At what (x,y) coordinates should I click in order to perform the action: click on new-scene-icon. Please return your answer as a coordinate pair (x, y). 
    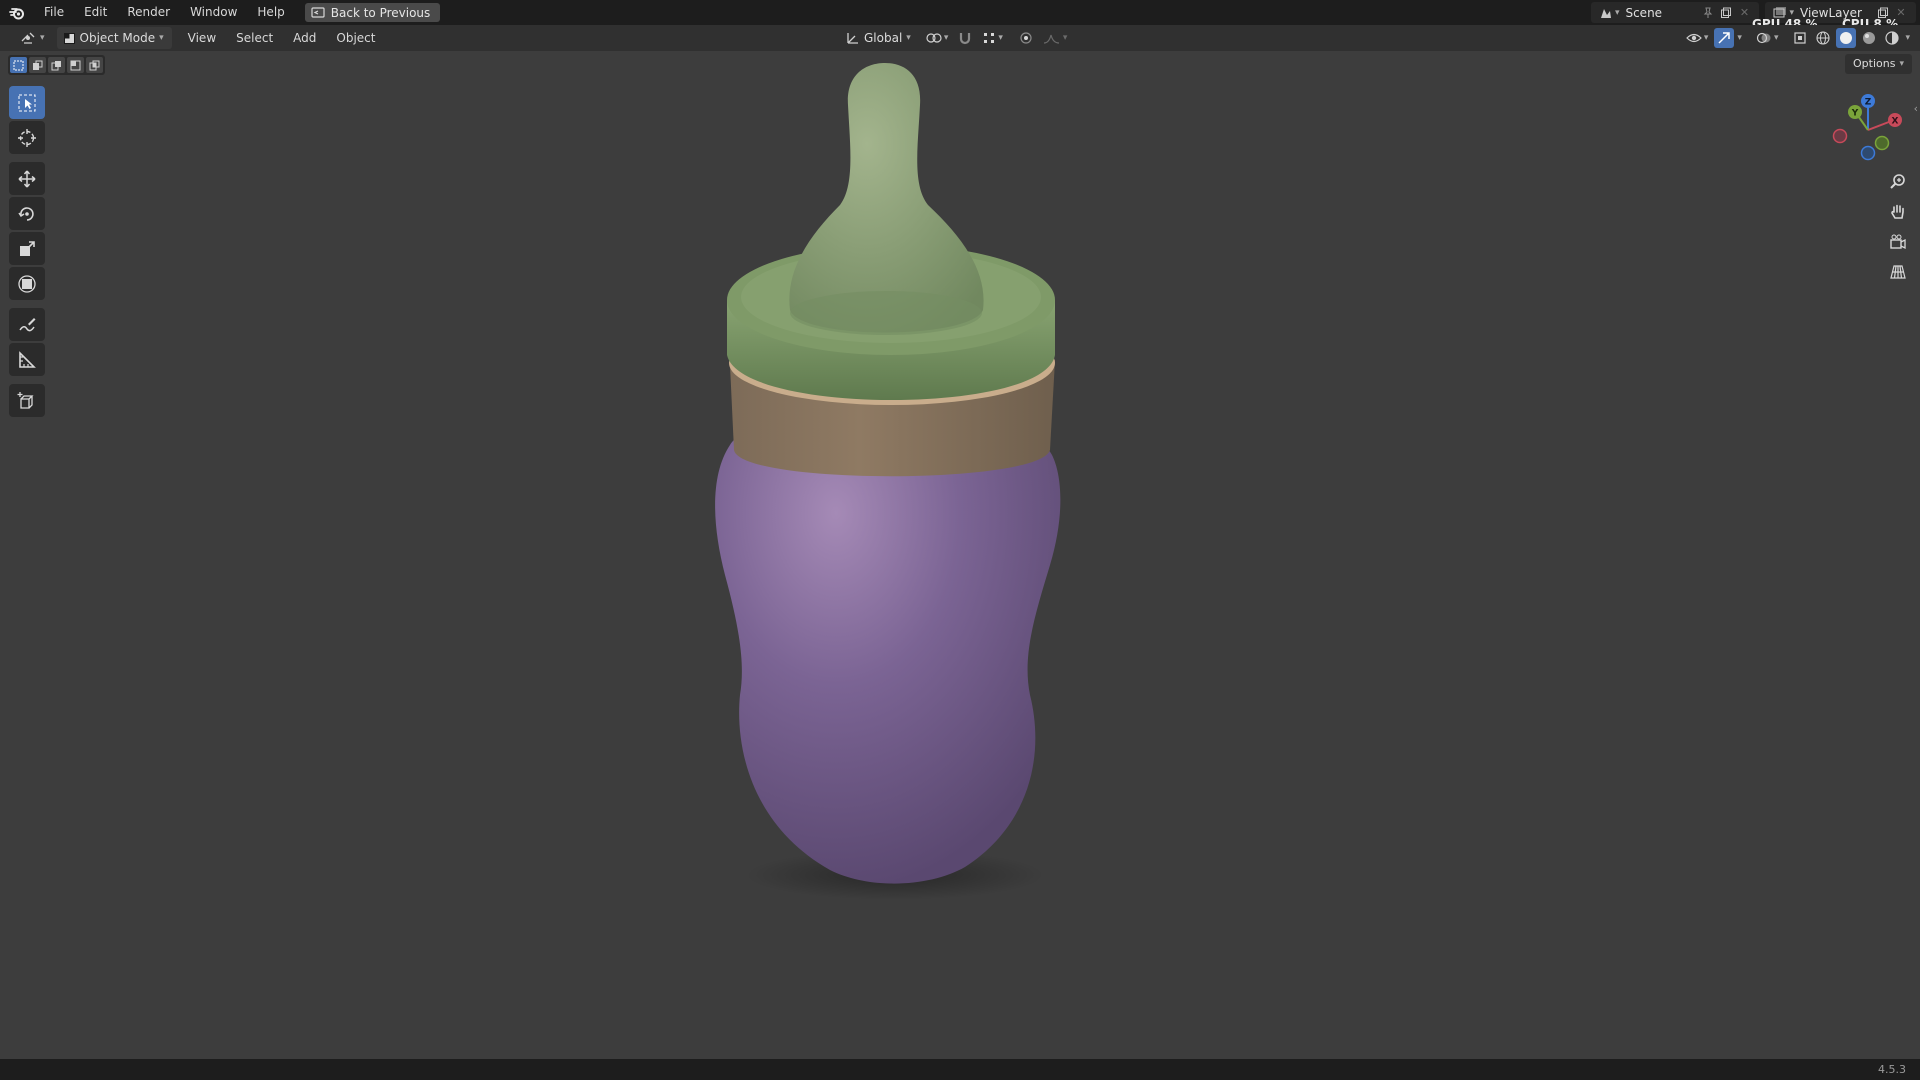
    Looking at the image, I should click on (1726, 13).